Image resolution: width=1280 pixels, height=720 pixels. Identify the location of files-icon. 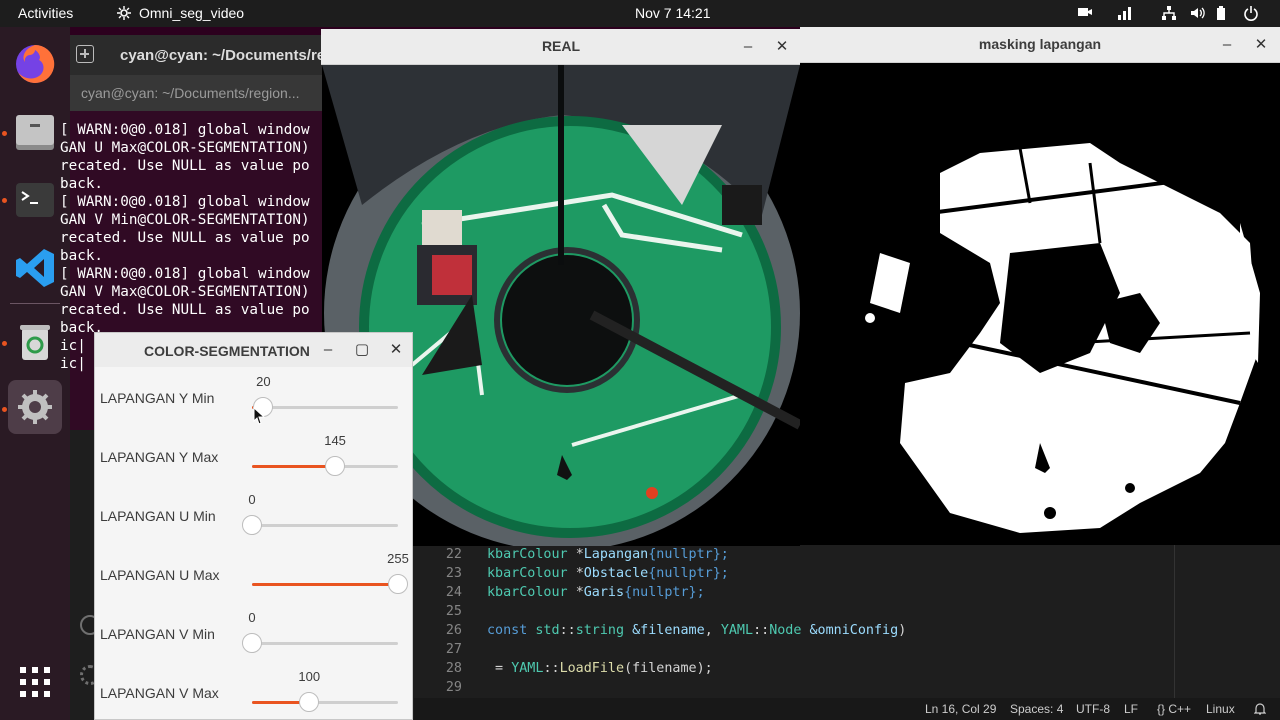
(35, 132).